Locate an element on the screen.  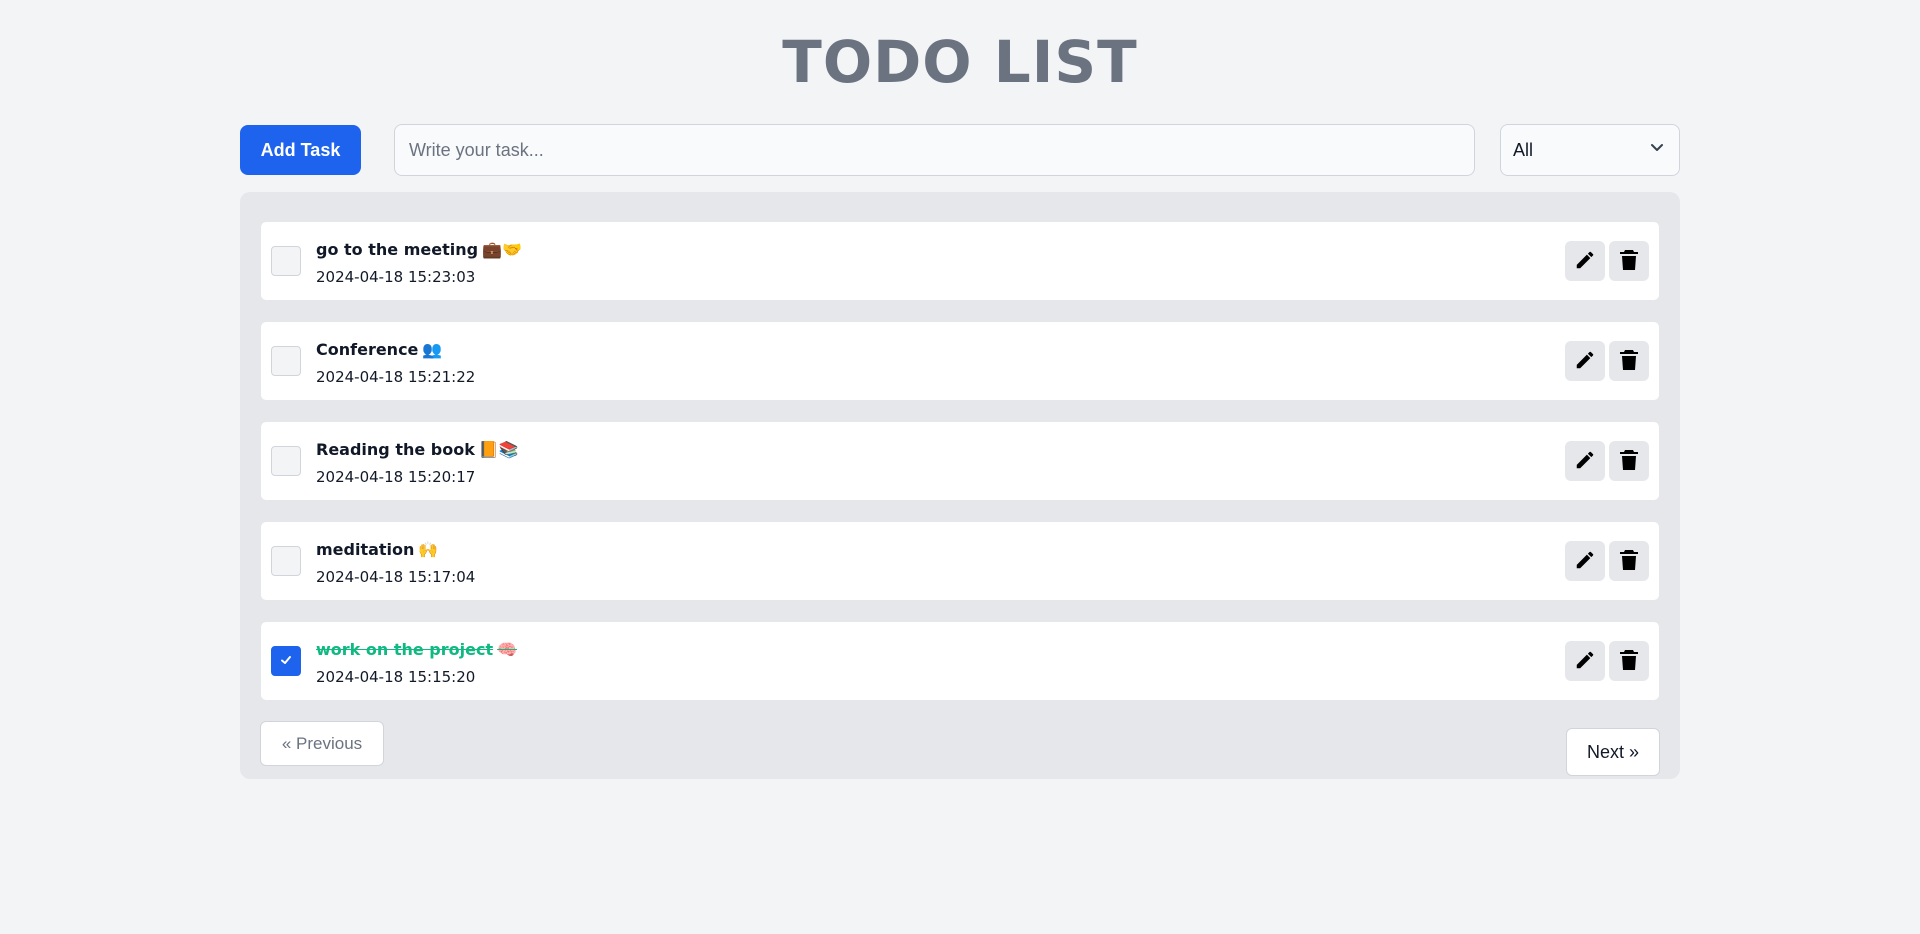
task-content: meditation 🙌 2024-04-18 15:17:04 is located at coordinates (396, 561).